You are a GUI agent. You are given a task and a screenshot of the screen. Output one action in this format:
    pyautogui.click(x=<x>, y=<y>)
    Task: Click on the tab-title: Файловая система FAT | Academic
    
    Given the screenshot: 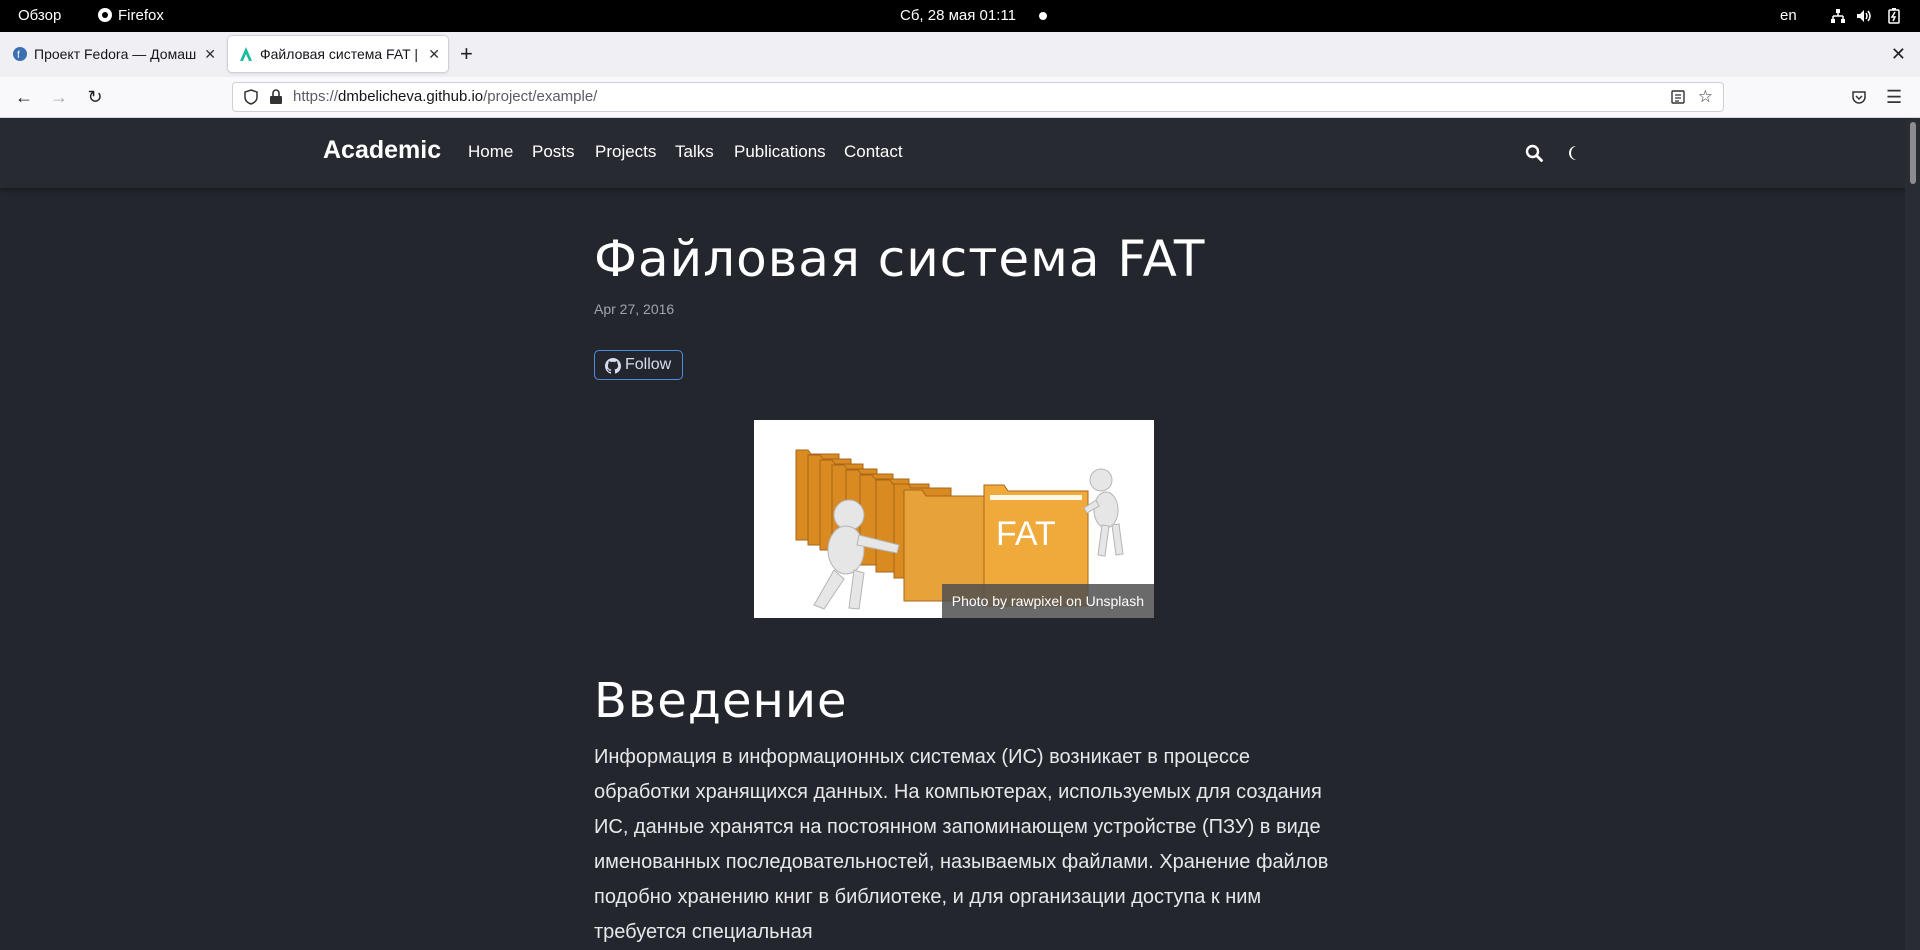 What is the action you would take?
    pyautogui.click(x=340, y=54)
    